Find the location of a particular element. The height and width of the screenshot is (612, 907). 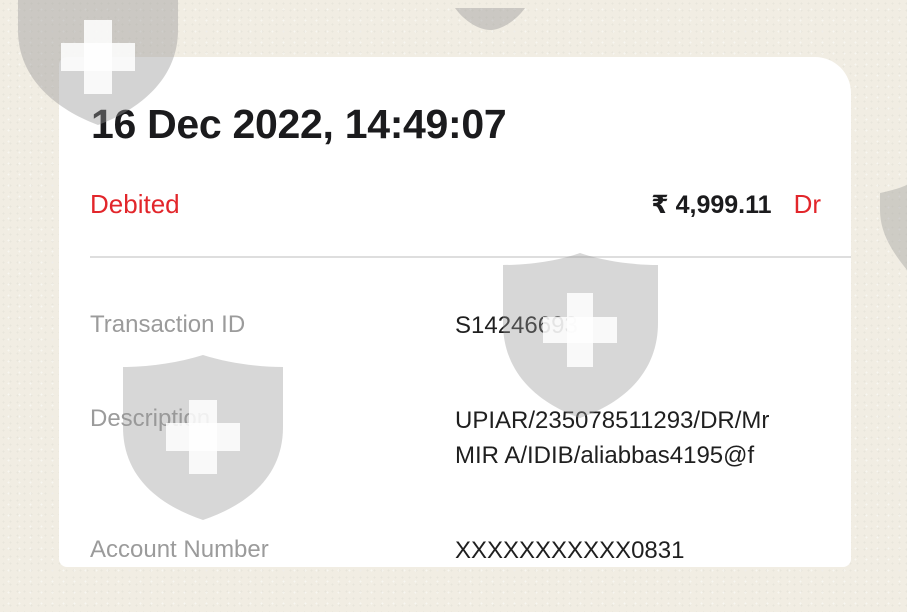

divider is located at coordinates (470, 257).